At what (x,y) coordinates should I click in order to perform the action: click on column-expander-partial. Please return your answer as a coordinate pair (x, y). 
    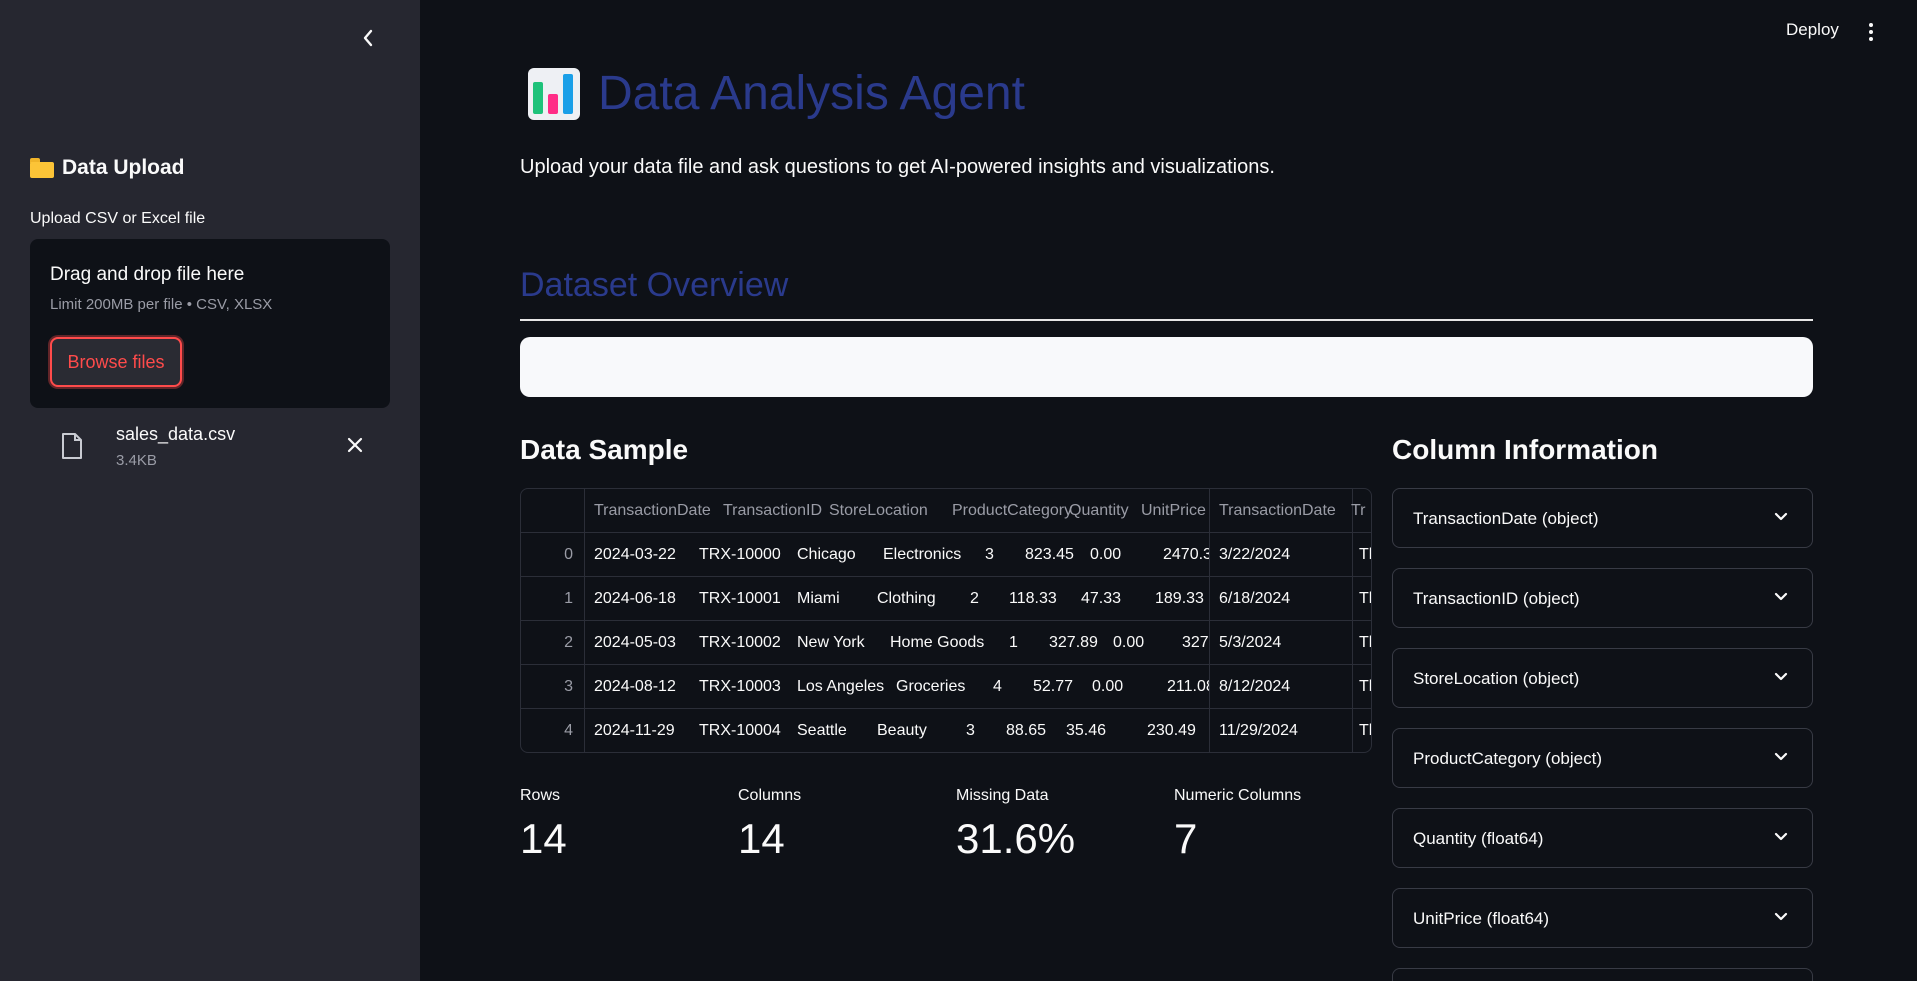
    Looking at the image, I should click on (1602, 974).